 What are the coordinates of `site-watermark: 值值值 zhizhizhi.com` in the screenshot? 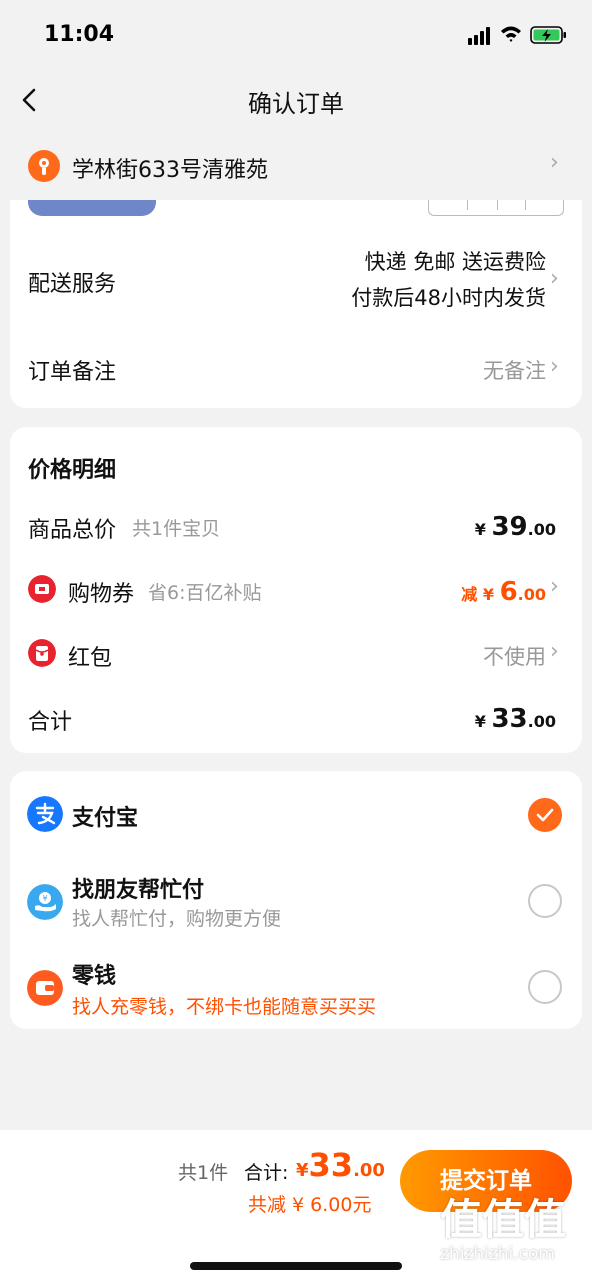 It's located at (503, 1230).